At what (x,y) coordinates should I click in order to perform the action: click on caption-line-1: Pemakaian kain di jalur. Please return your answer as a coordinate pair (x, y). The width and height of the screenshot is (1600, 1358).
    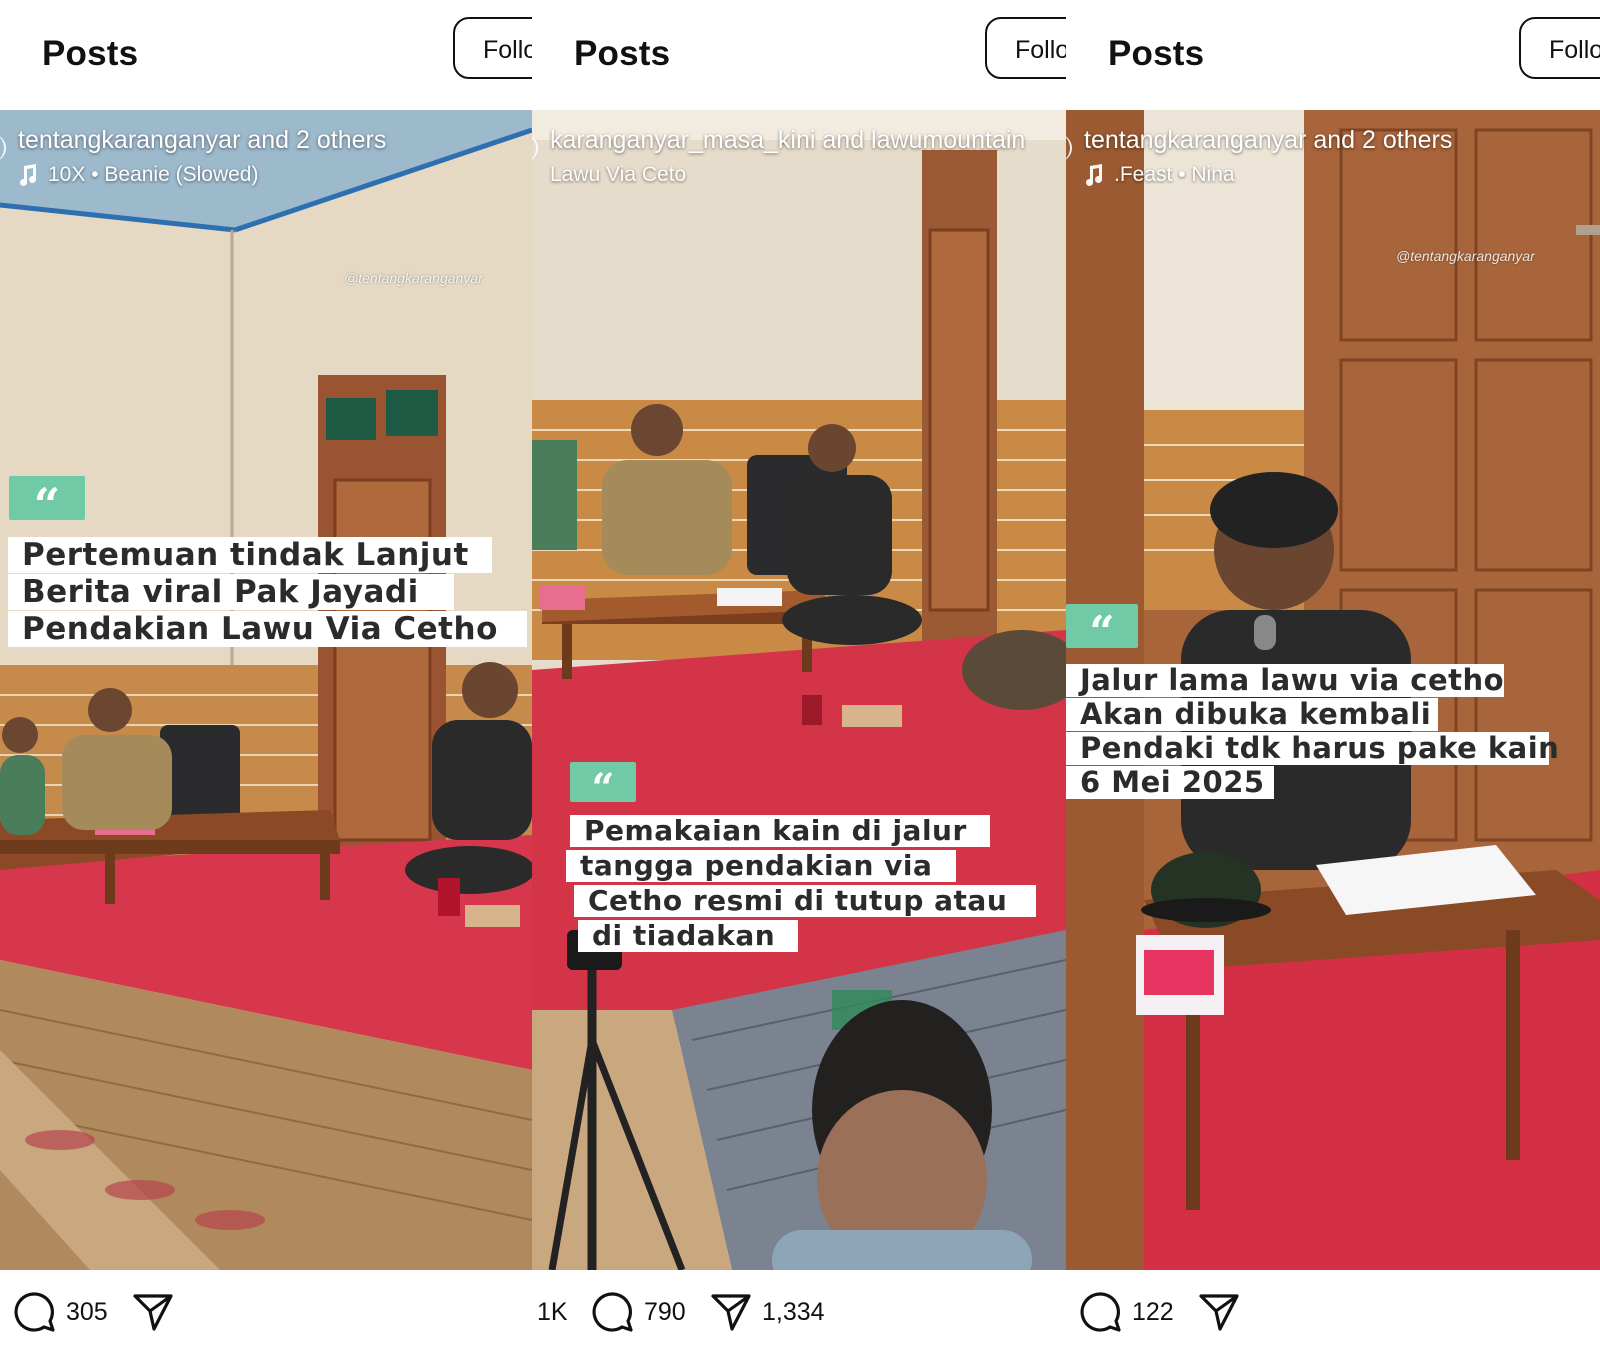
    Looking at the image, I should click on (780, 831).